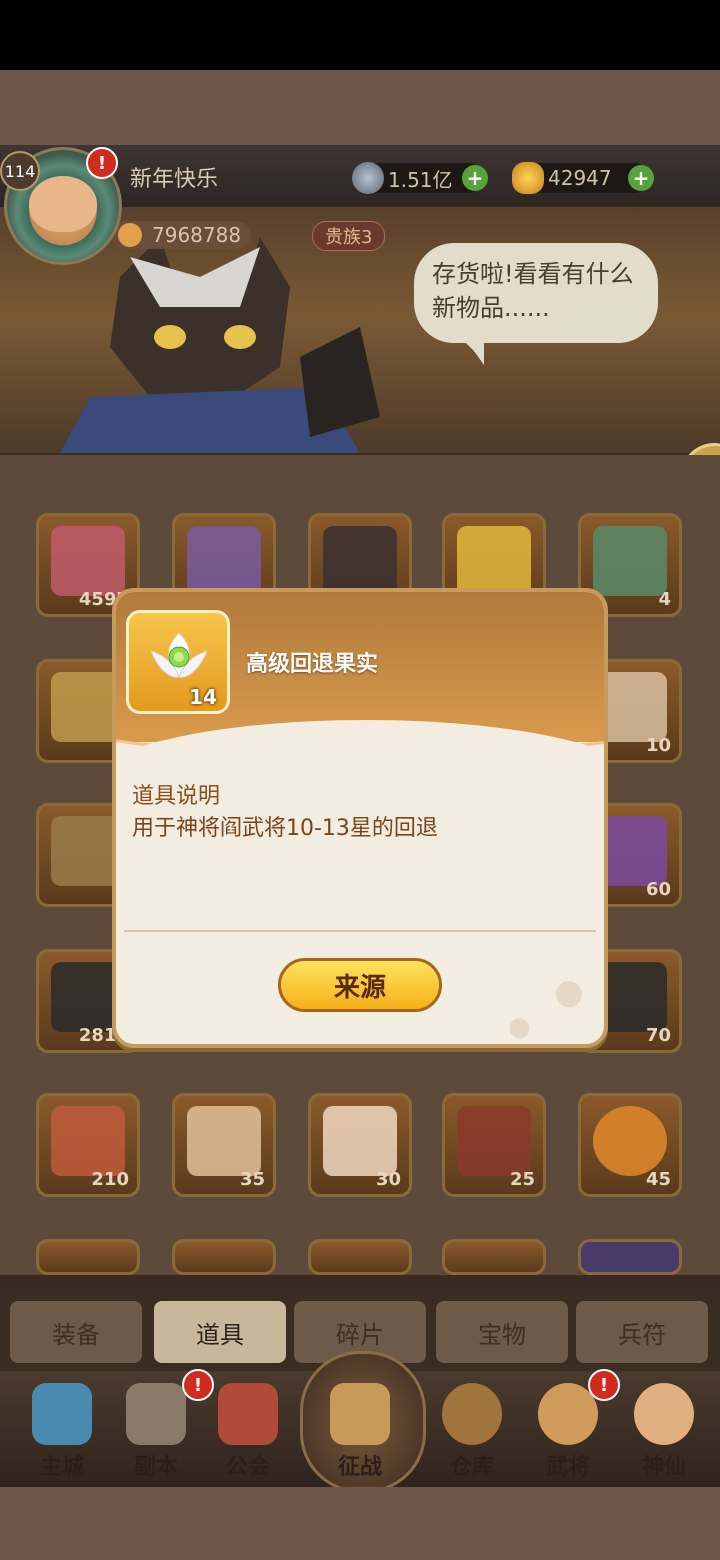  What do you see at coordinates (285, 828) in the screenshot?
I see `description-text: 用于神将阎武将10-13星的回退` at bounding box center [285, 828].